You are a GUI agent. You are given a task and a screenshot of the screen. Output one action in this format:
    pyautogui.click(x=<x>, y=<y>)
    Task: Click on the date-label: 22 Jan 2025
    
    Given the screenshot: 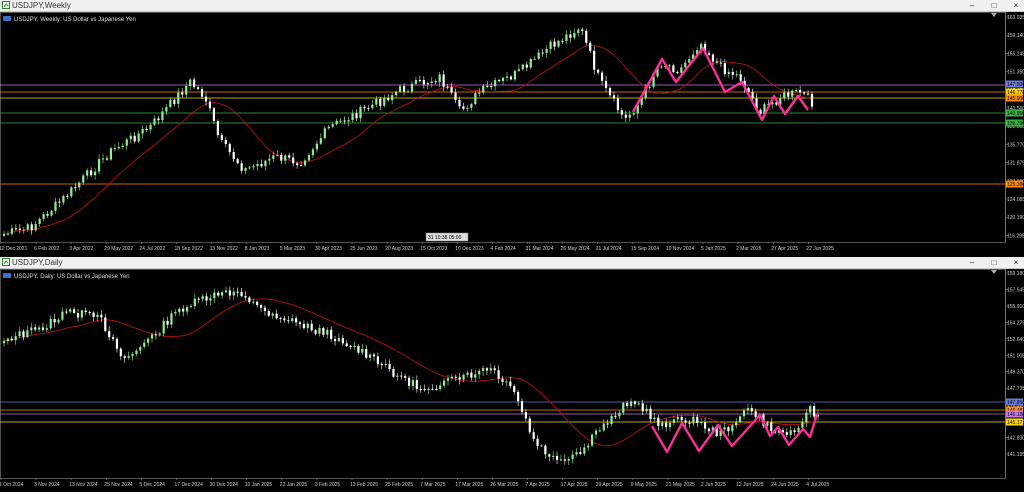 What is the action you would take?
    pyautogui.click(x=294, y=485)
    